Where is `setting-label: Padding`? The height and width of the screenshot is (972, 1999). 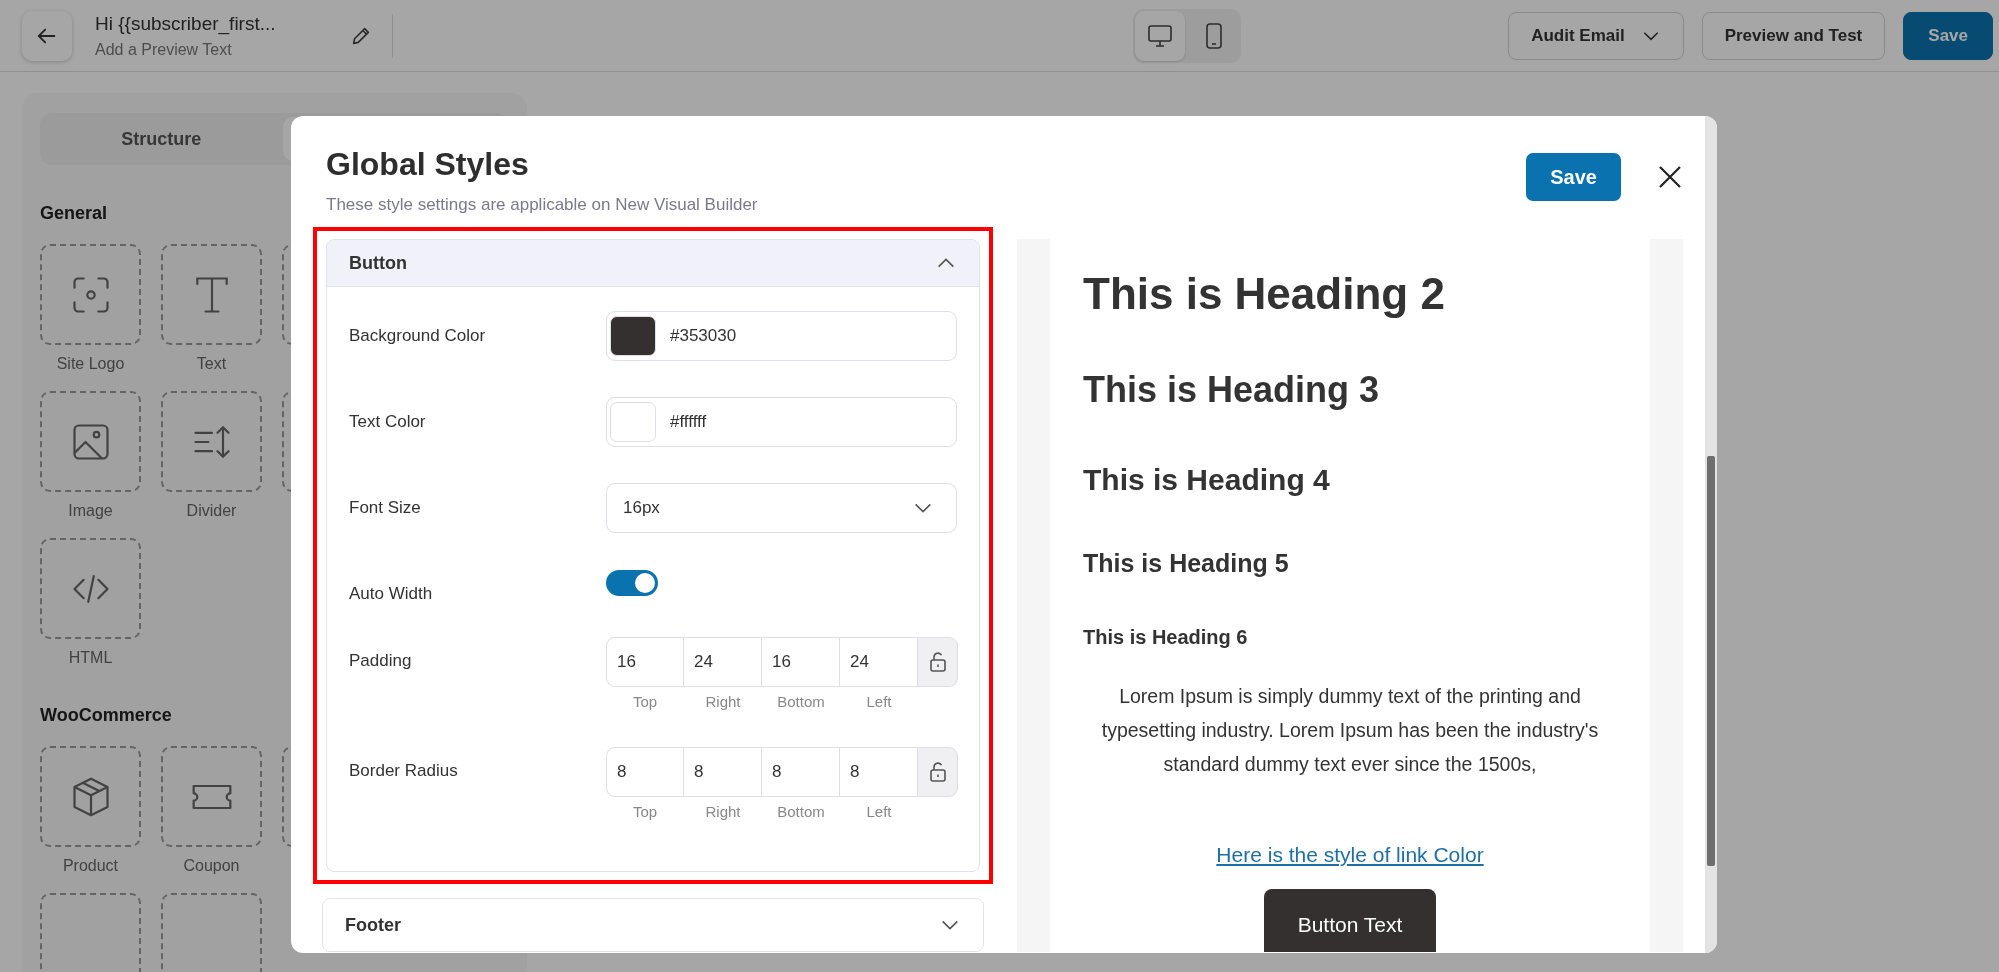
setting-label: Padding is located at coordinates (381, 660).